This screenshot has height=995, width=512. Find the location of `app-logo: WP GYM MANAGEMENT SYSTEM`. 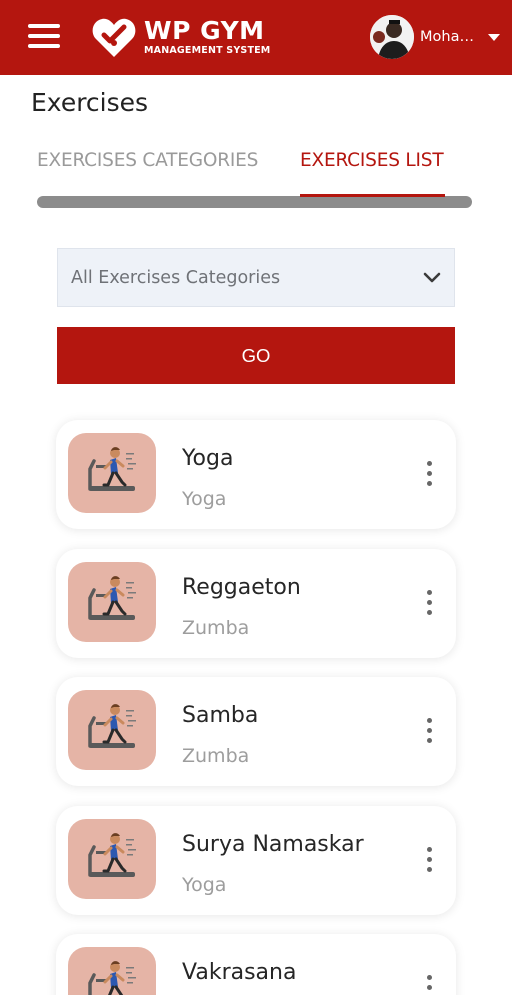

app-logo: WP GYM MANAGEMENT SYSTEM is located at coordinates (180, 37).